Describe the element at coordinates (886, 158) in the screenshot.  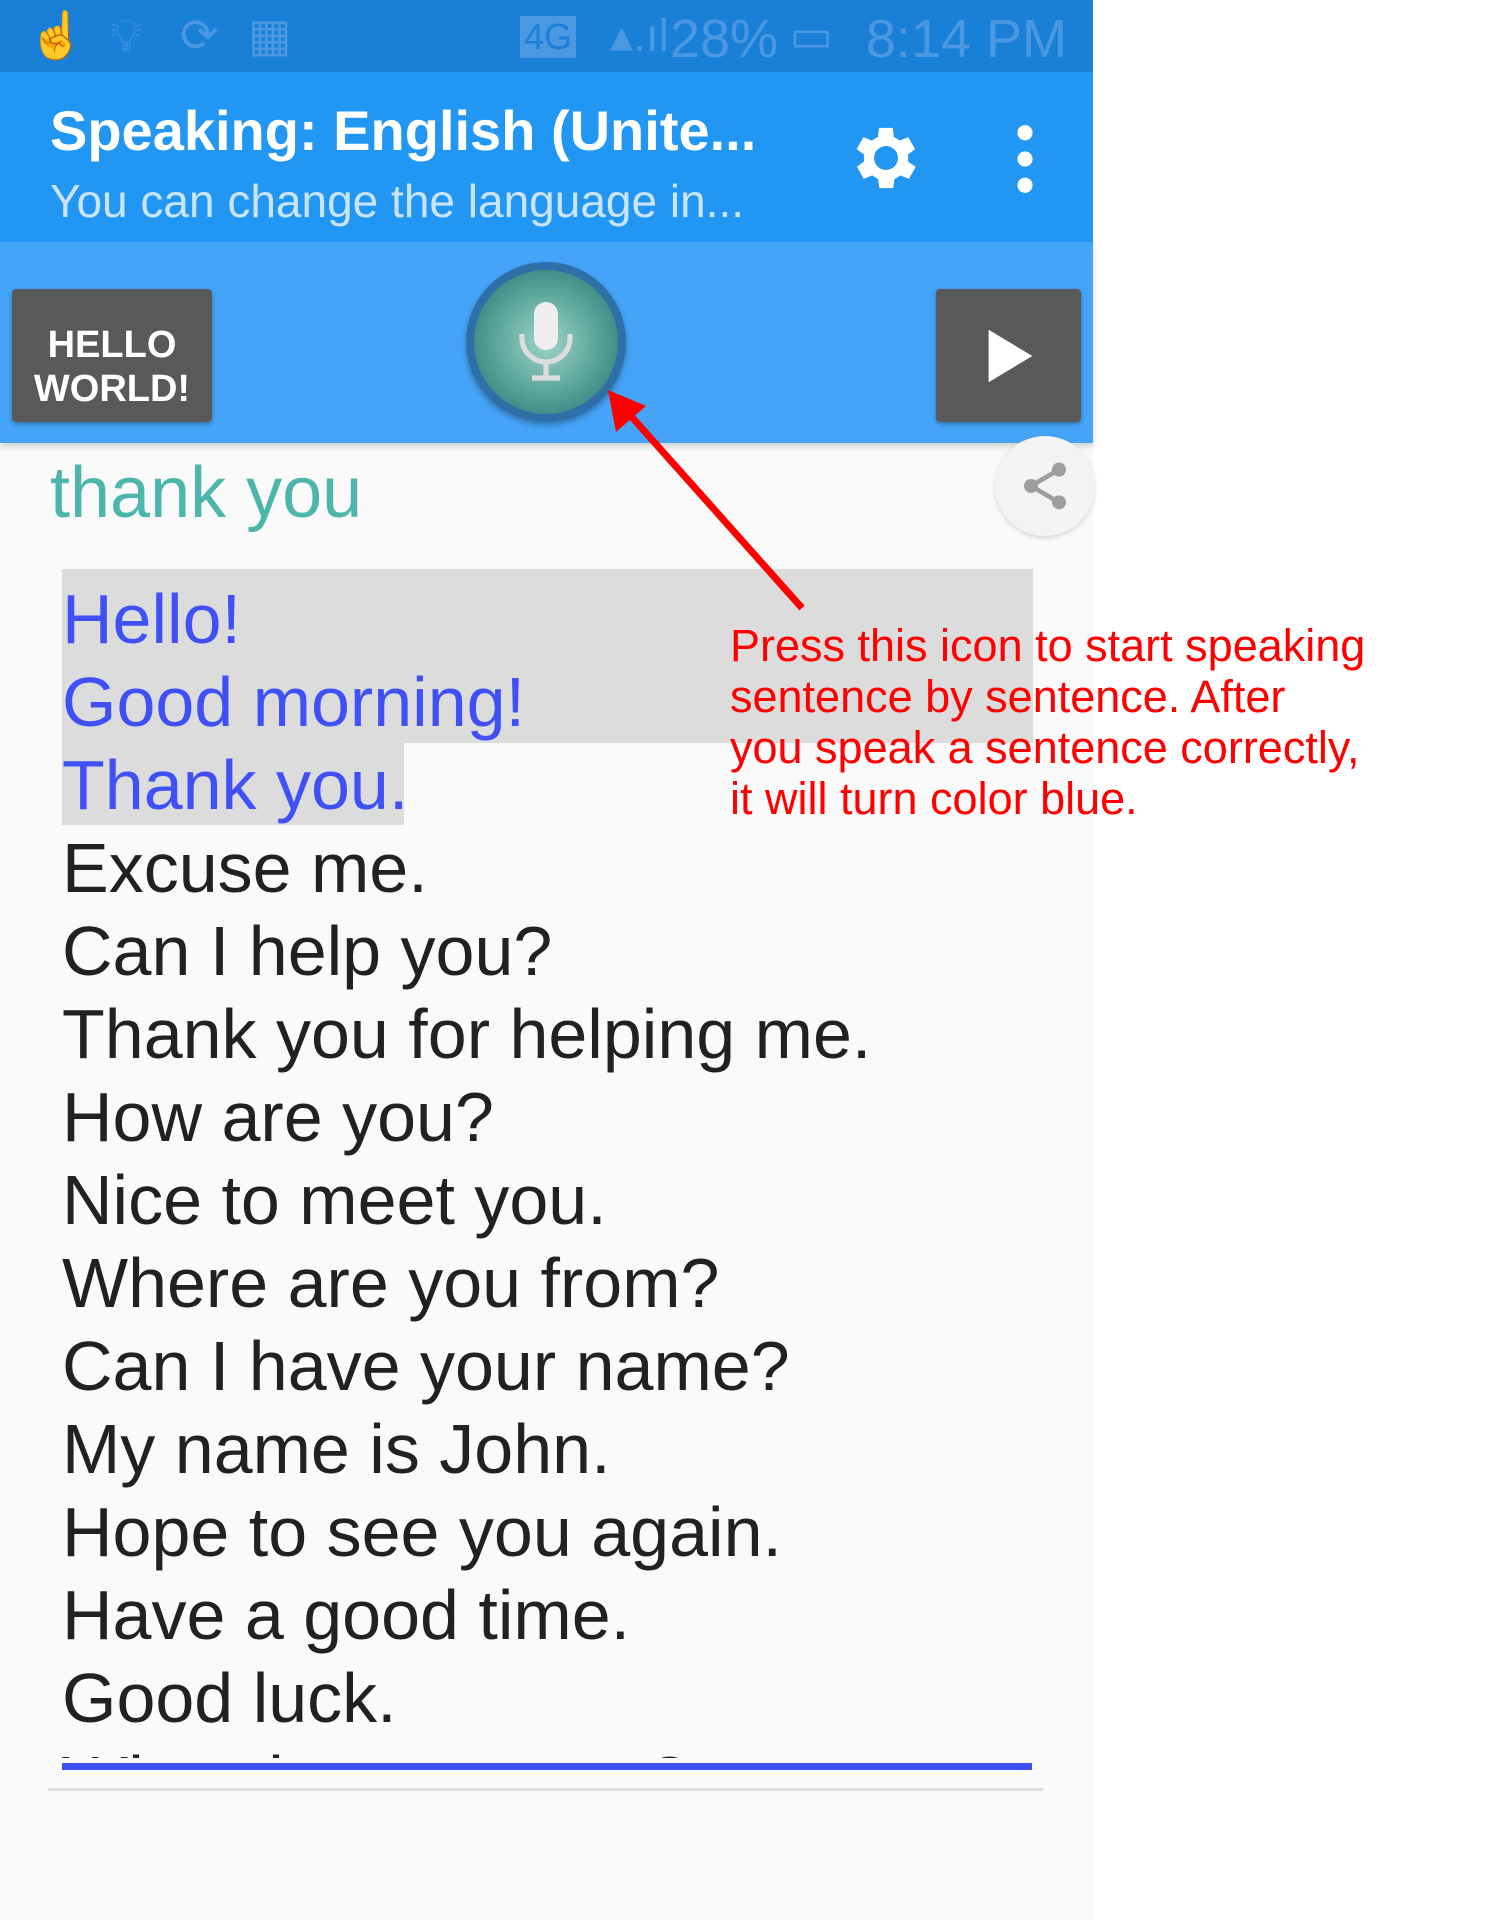
I see `gear-icon` at that location.